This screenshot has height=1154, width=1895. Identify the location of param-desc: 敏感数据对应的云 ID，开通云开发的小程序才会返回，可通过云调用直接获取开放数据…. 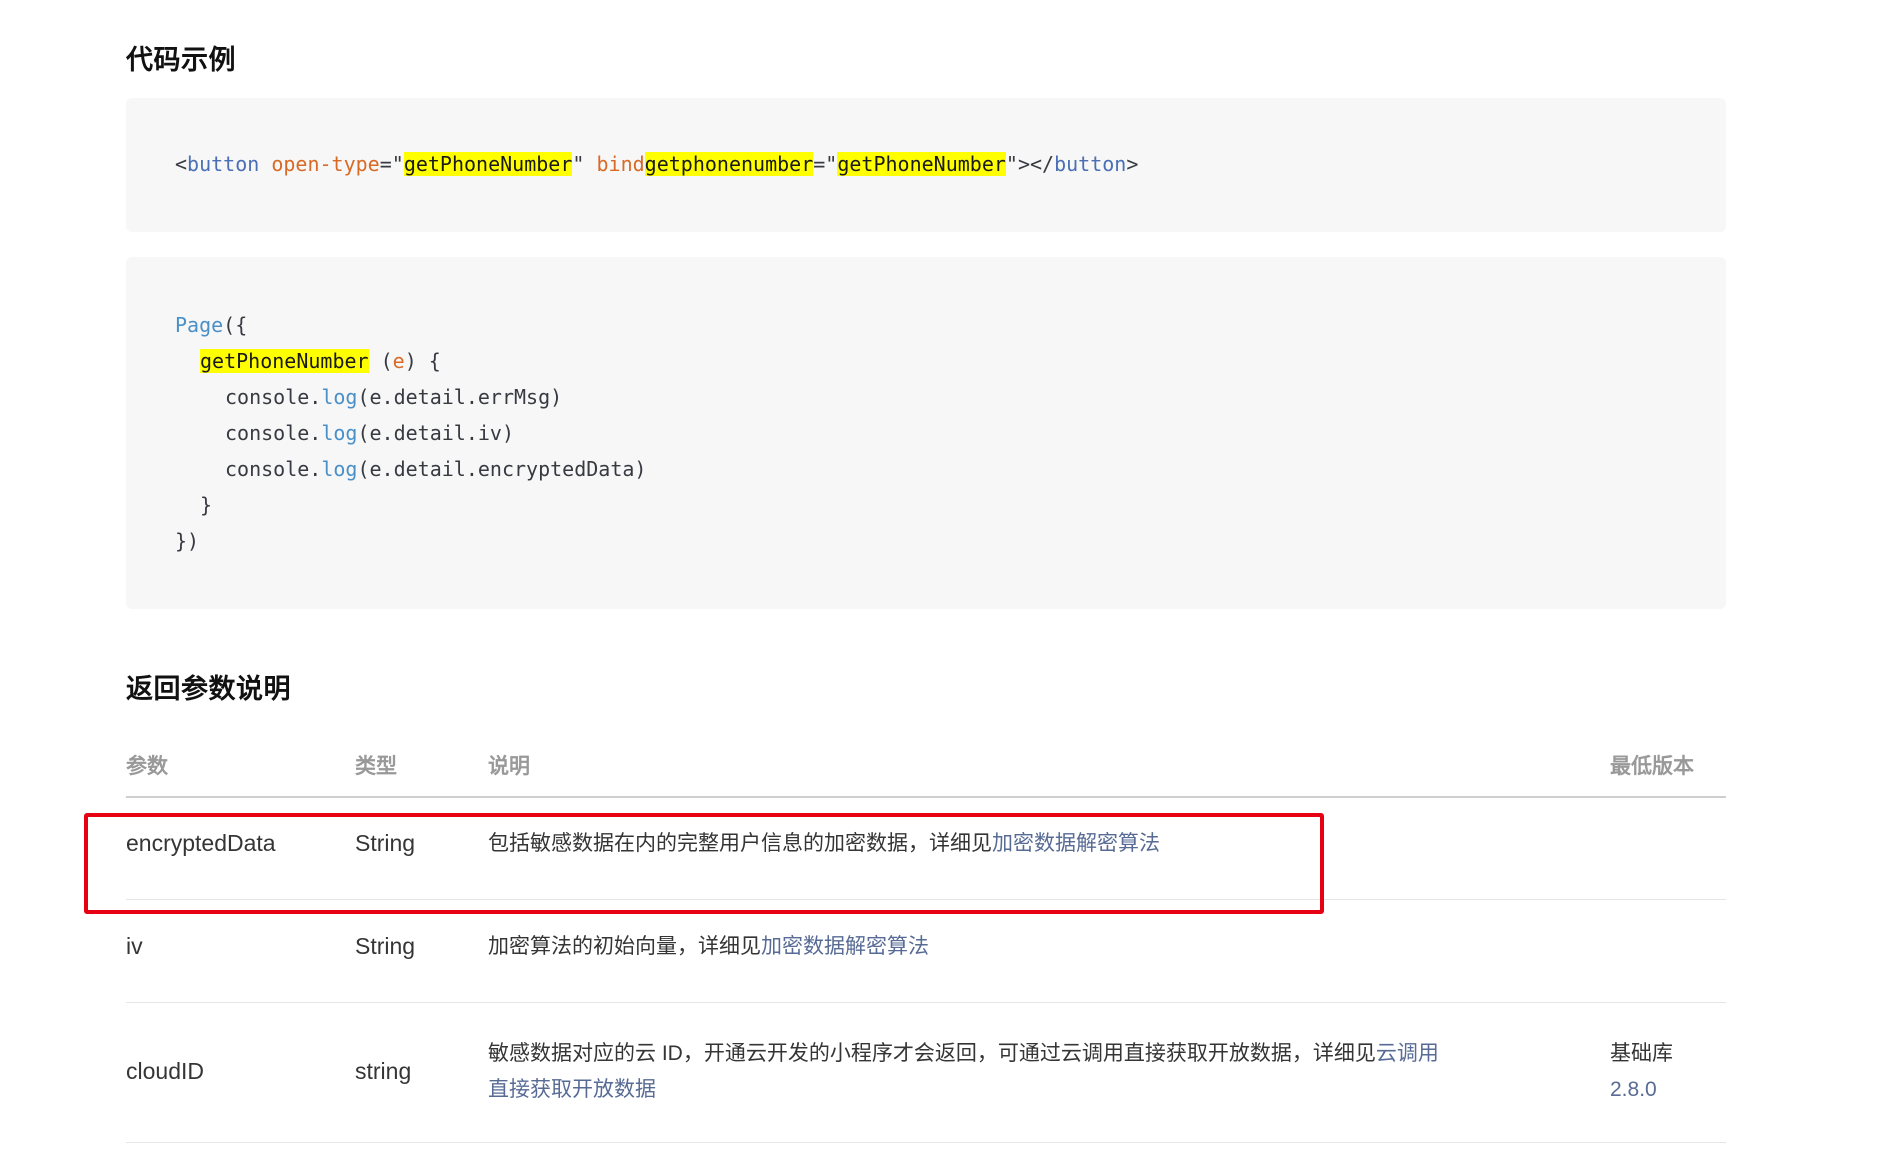
(1023, 1072).